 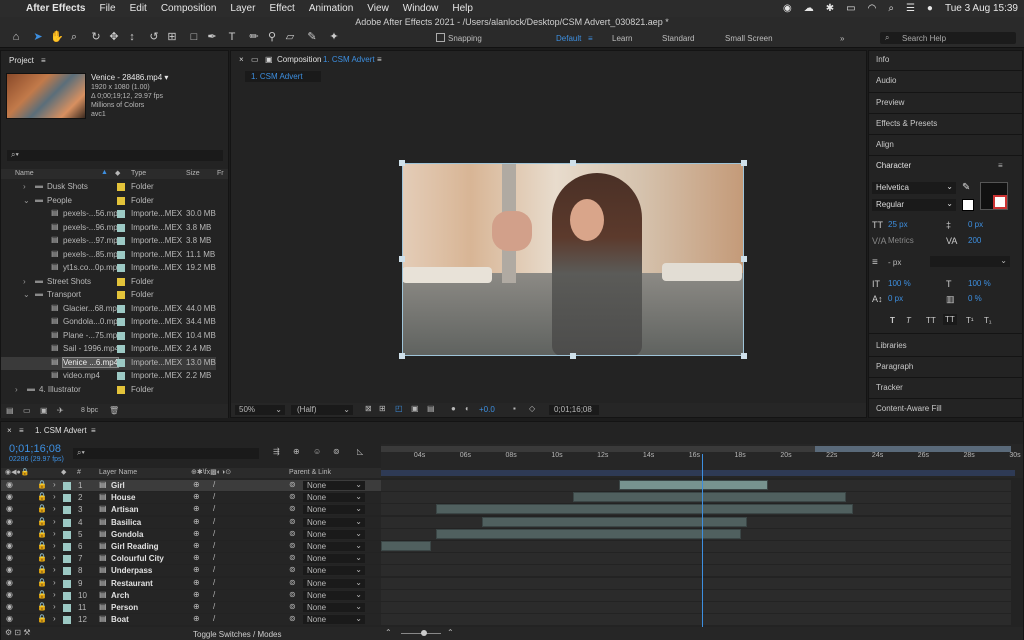 I want to click on horizontal-scale-value: 100 %, so click(x=979, y=283).